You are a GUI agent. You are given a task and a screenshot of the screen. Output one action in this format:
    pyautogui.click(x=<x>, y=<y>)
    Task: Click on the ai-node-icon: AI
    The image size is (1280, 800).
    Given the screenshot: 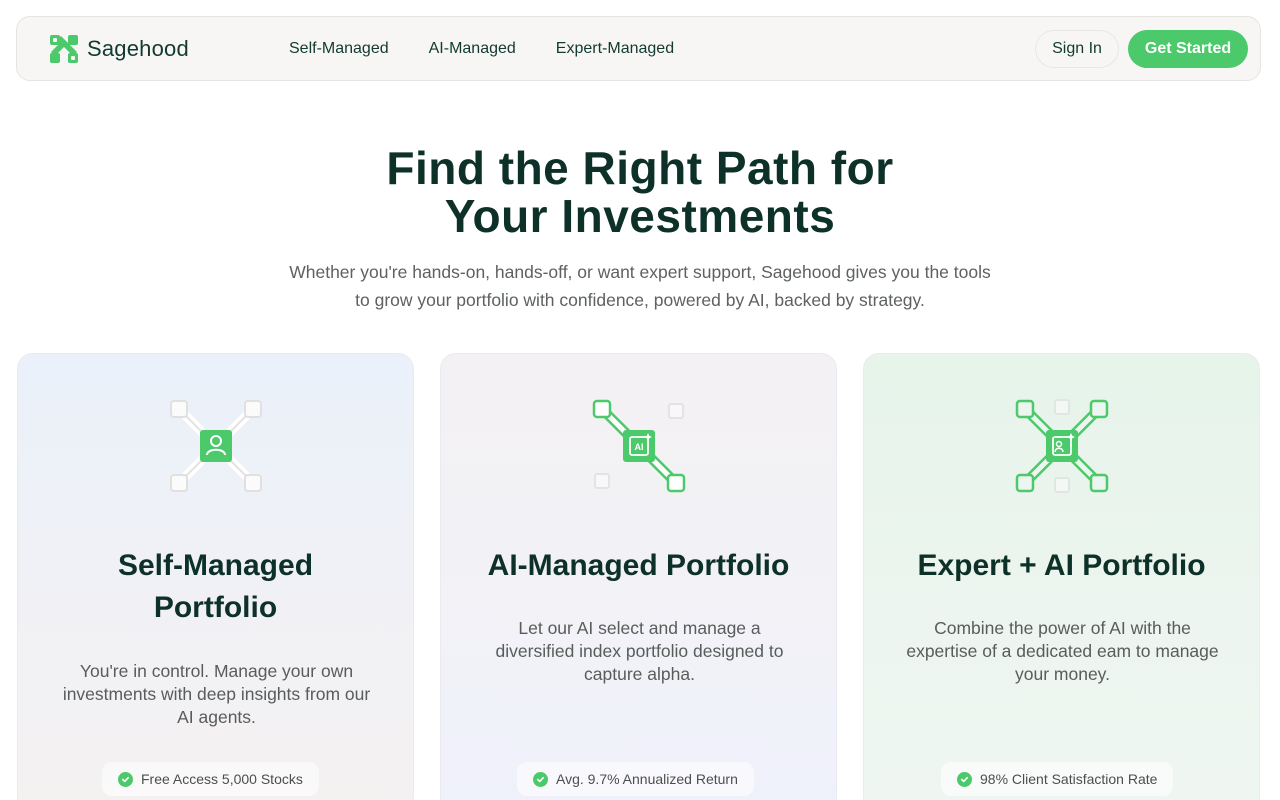 What is the action you would take?
    pyautogui.click(x=639, y=446)
    